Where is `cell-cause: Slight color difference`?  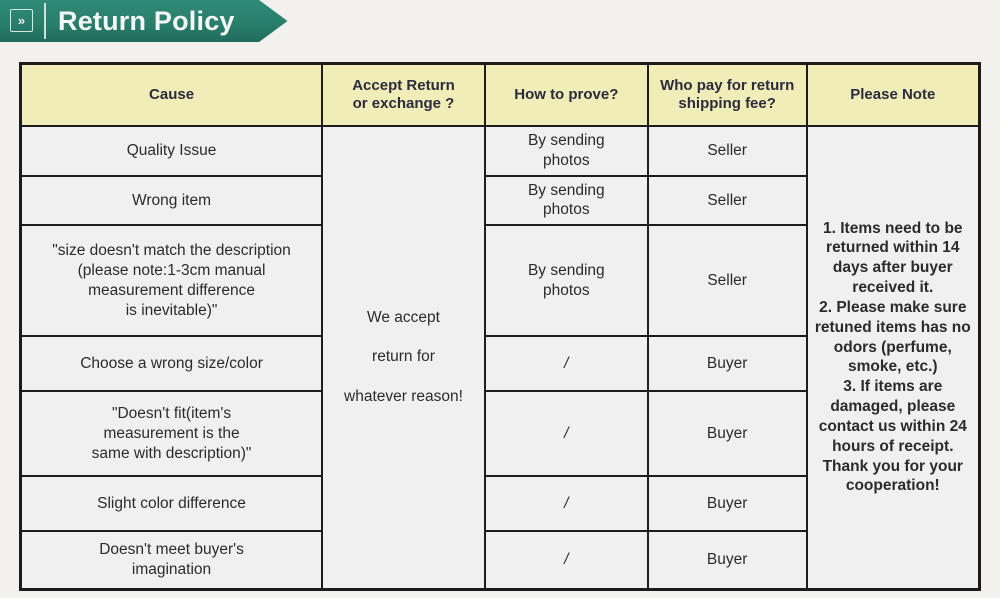
cell-cause: Slight color difference is located at coordinates (171, 504).